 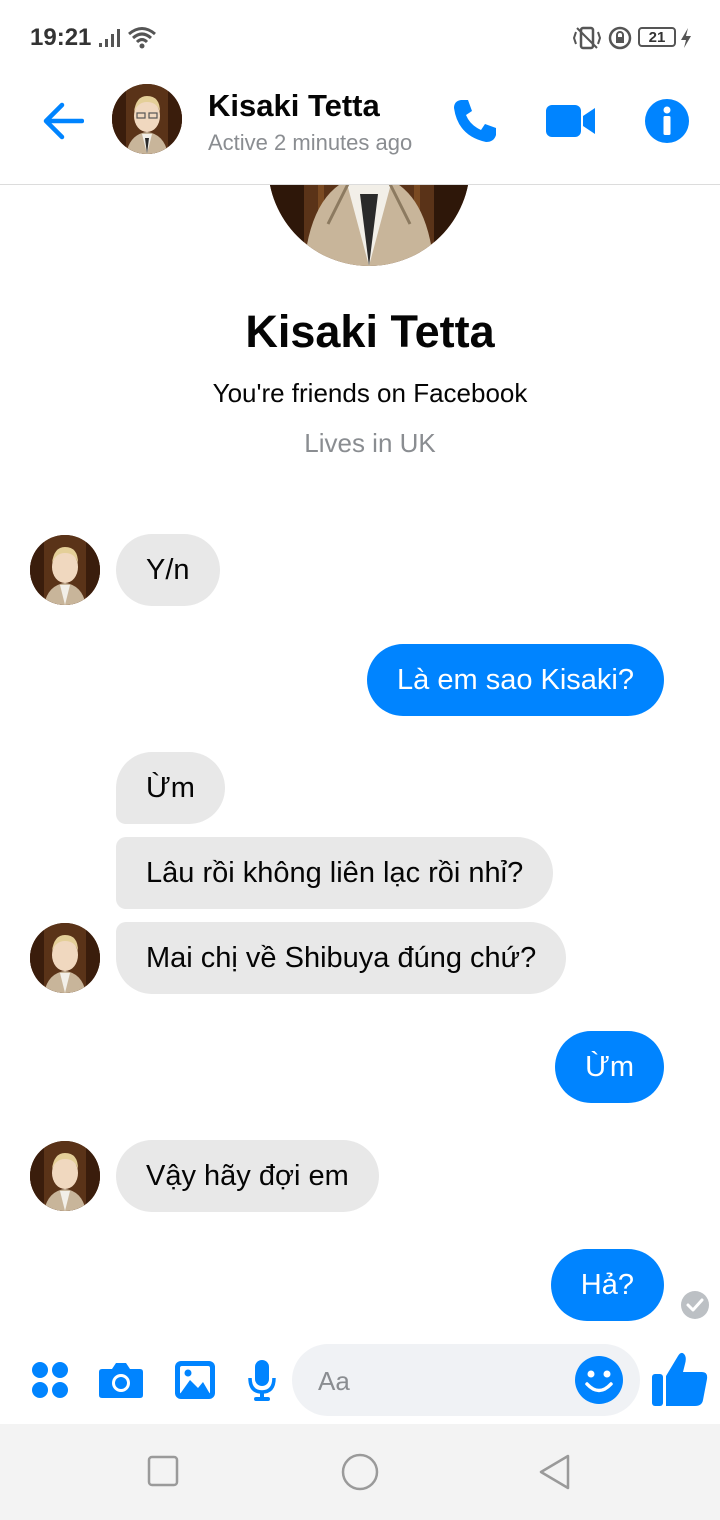 What do you see at coordinates (686, 38) in the screenshot?
I see `charging-icon` at bounding box center [686, 38].